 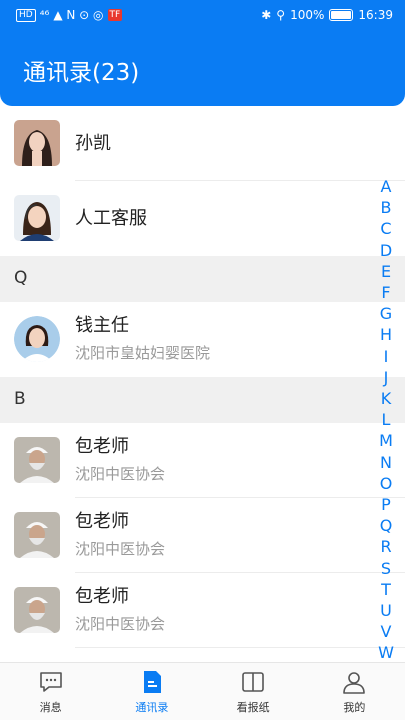 What do you see at coordinates (385, 292) in the screenshot?
I see `index-letter: F` at bounding box center [385, 292].